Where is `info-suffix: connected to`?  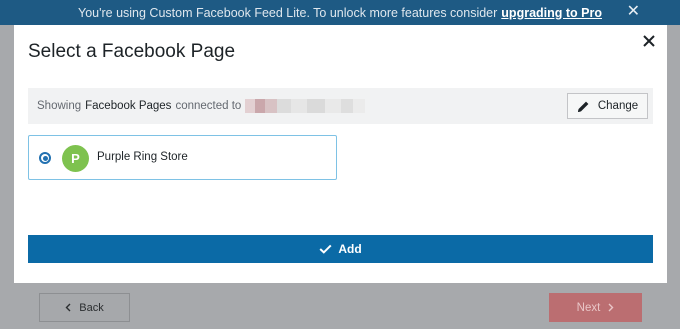 info-suffix: connected to is located at coordinates (208, 106).